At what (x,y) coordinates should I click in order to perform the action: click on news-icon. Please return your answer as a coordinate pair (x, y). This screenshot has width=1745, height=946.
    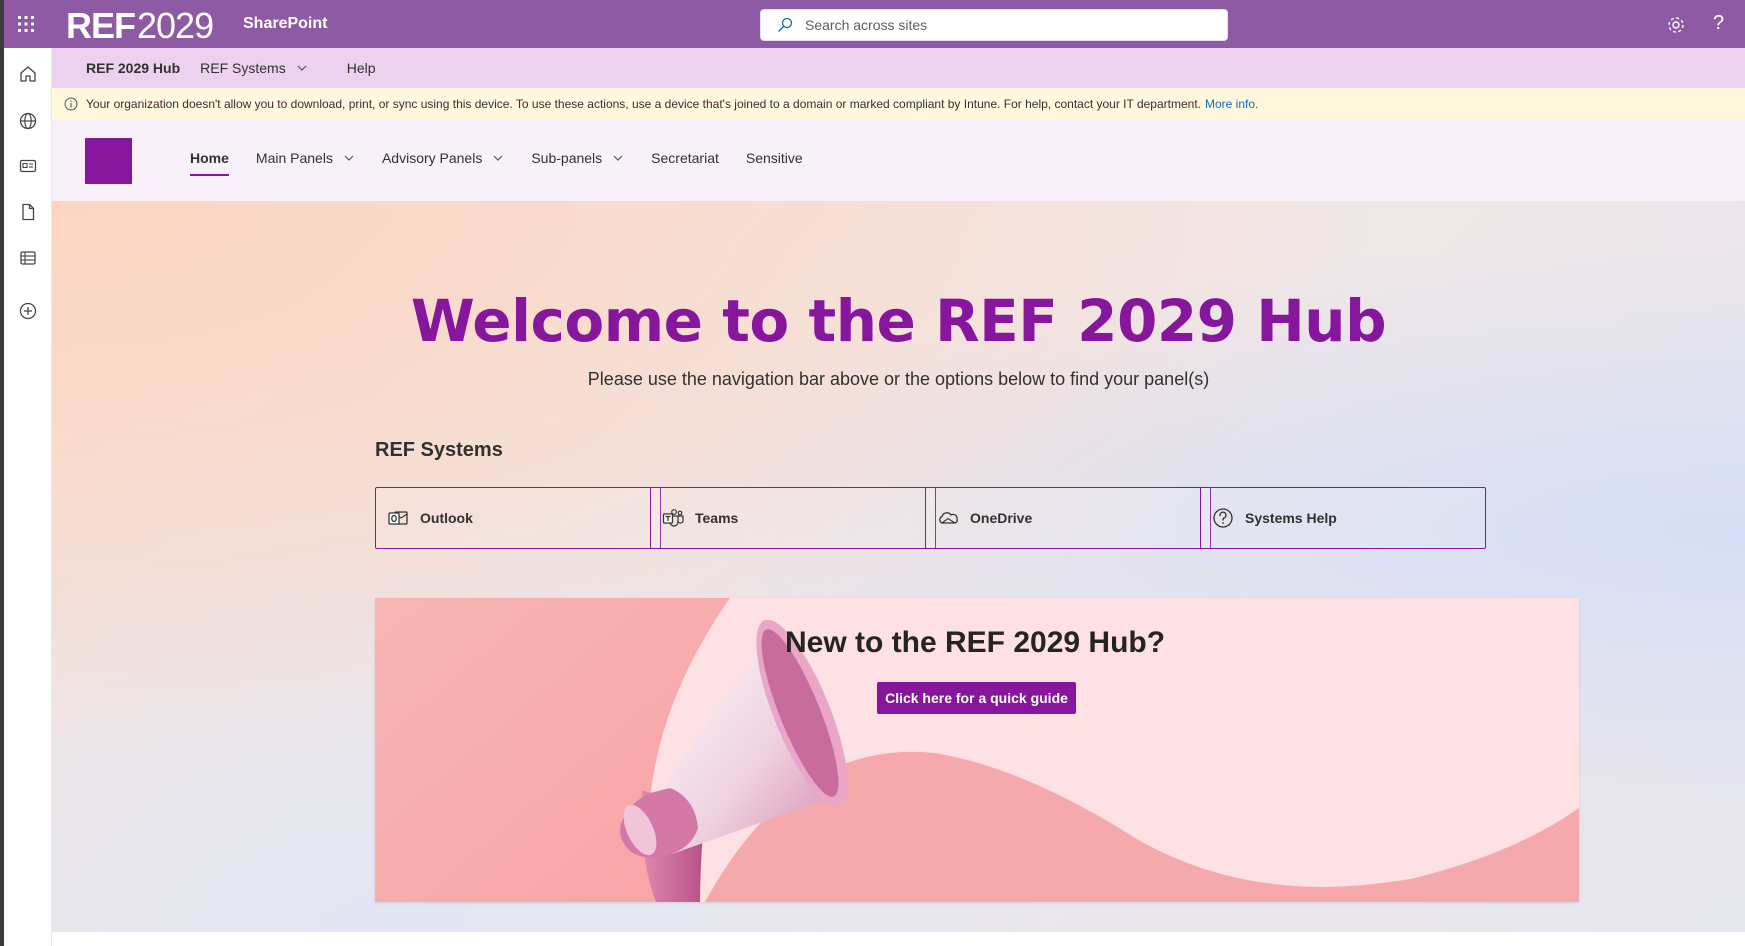
    Looking at the image, I should click on (28, 166).